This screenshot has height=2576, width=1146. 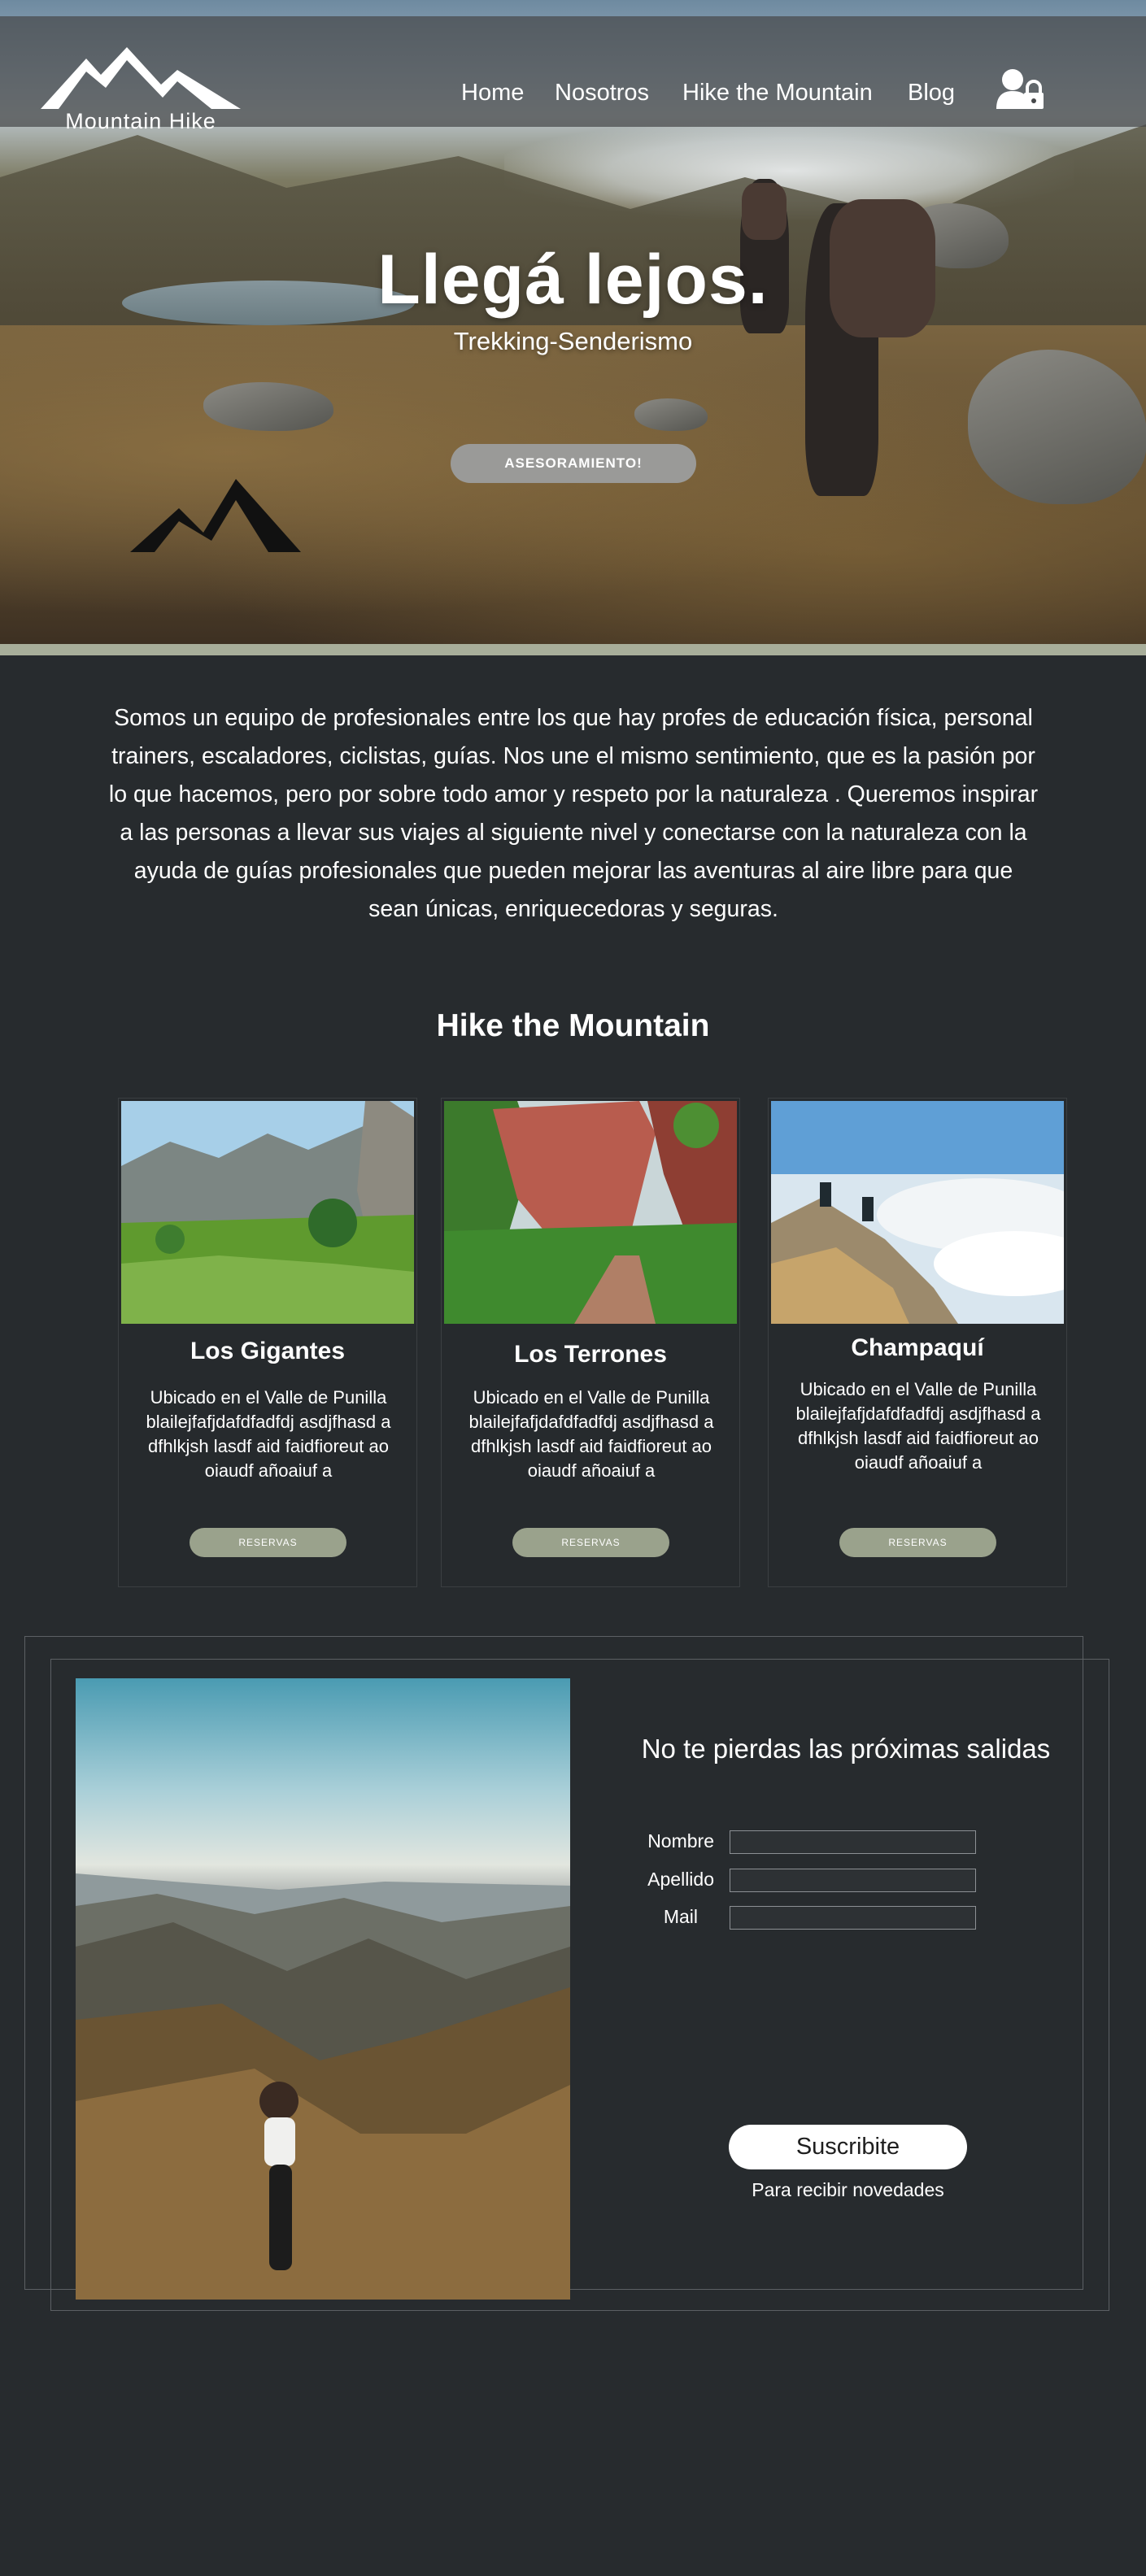 I want to click on suscribite-button: Suscribite, so click(x=848, y=2147).